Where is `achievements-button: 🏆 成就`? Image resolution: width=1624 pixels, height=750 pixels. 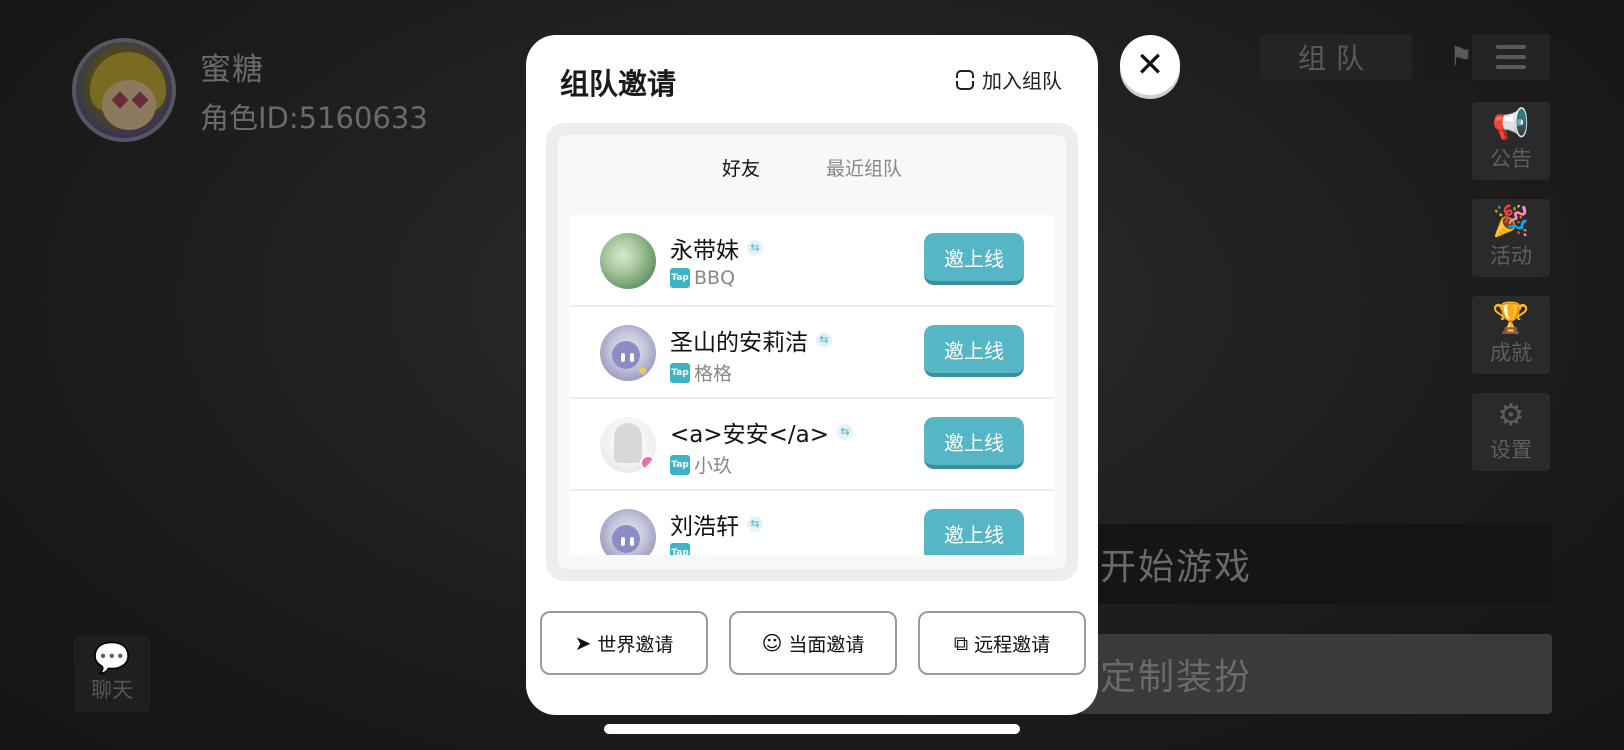 achievements-button: 🏆 成就 is located at coordinates (1511, 335).